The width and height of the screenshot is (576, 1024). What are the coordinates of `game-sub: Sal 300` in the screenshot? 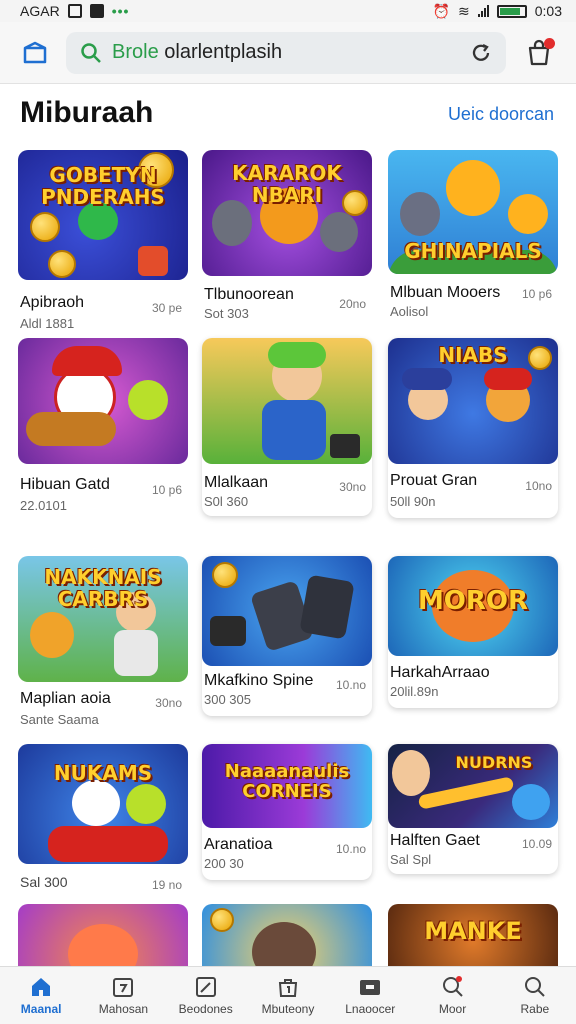 It's located at (44, 882).